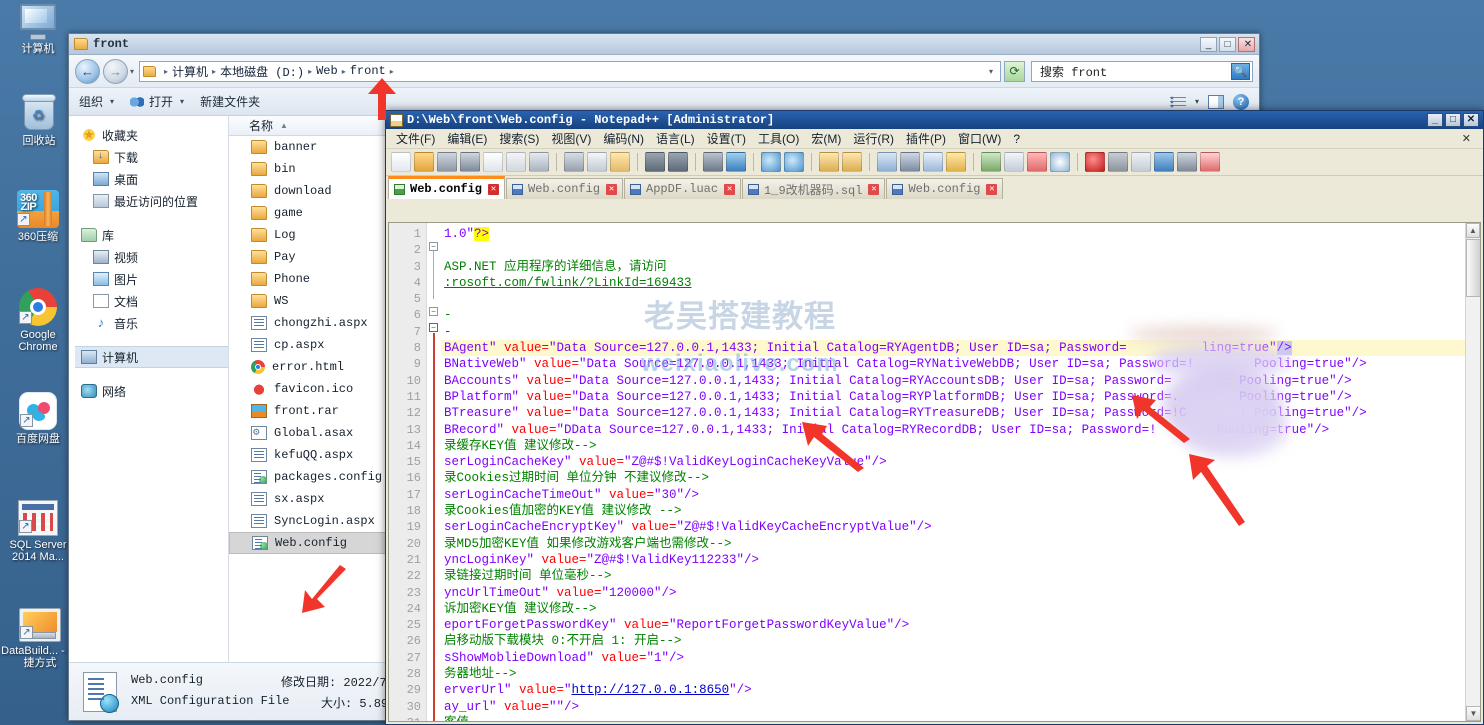  Describe the element at coordinates (960, 446) in the screenshot. I see `code-line: 录缓存KEY值 建议修改-->` at that location.